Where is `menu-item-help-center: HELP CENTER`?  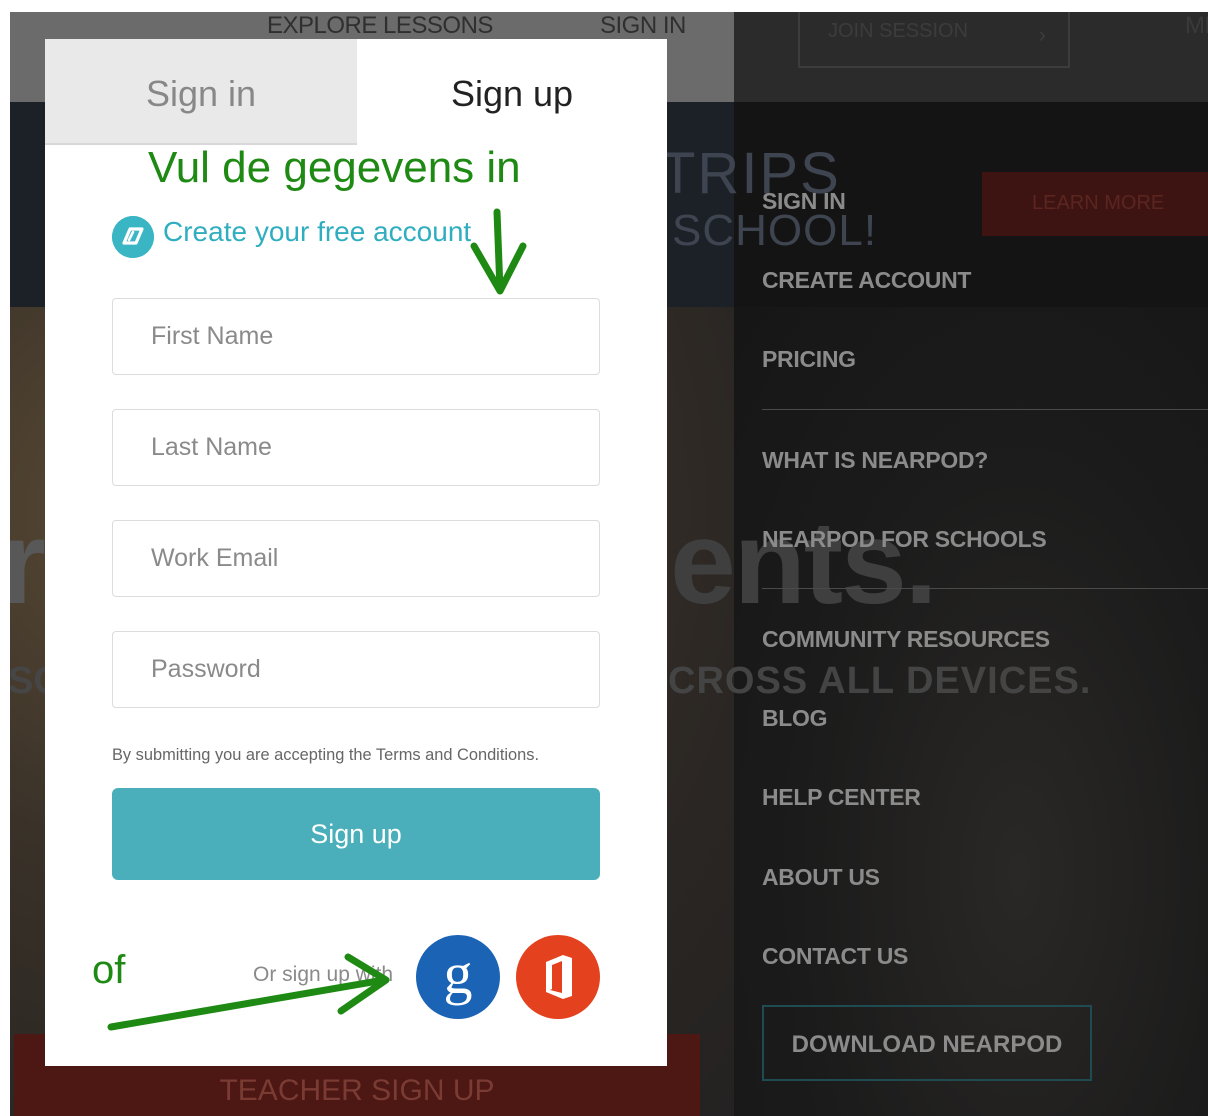
menu-item-help-center: HELP CENTER is located at coordinates (841, 797).